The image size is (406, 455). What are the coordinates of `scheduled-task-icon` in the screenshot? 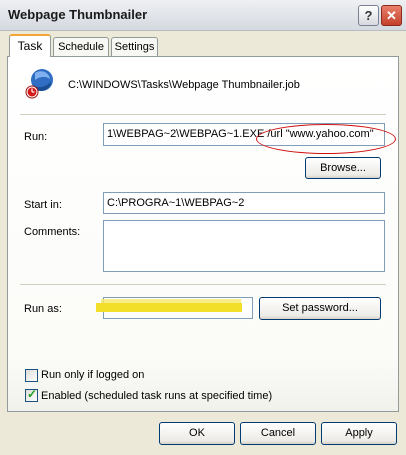 It's located at (39, 84).